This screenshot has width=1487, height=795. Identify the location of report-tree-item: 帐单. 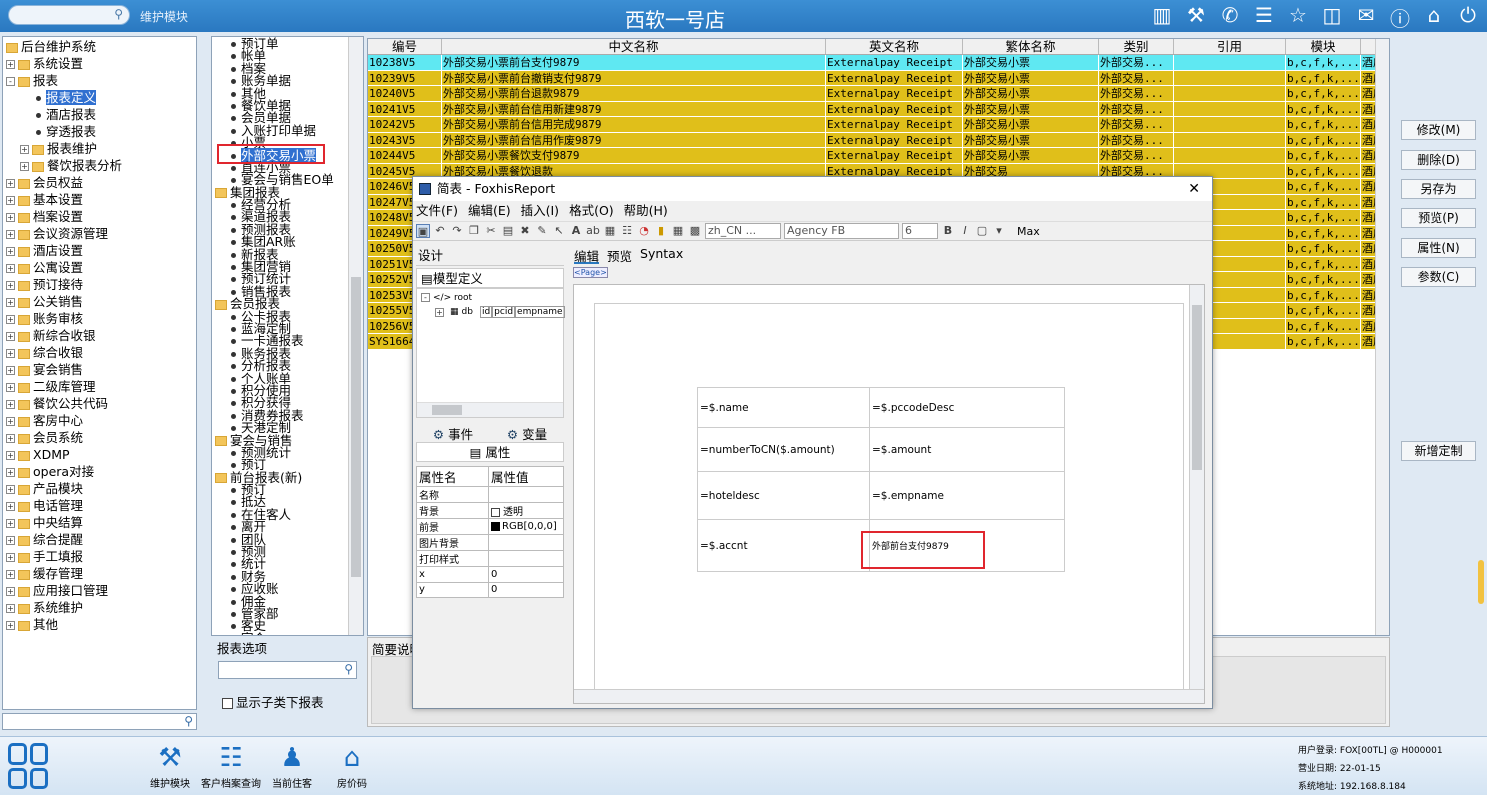
(289, 56).